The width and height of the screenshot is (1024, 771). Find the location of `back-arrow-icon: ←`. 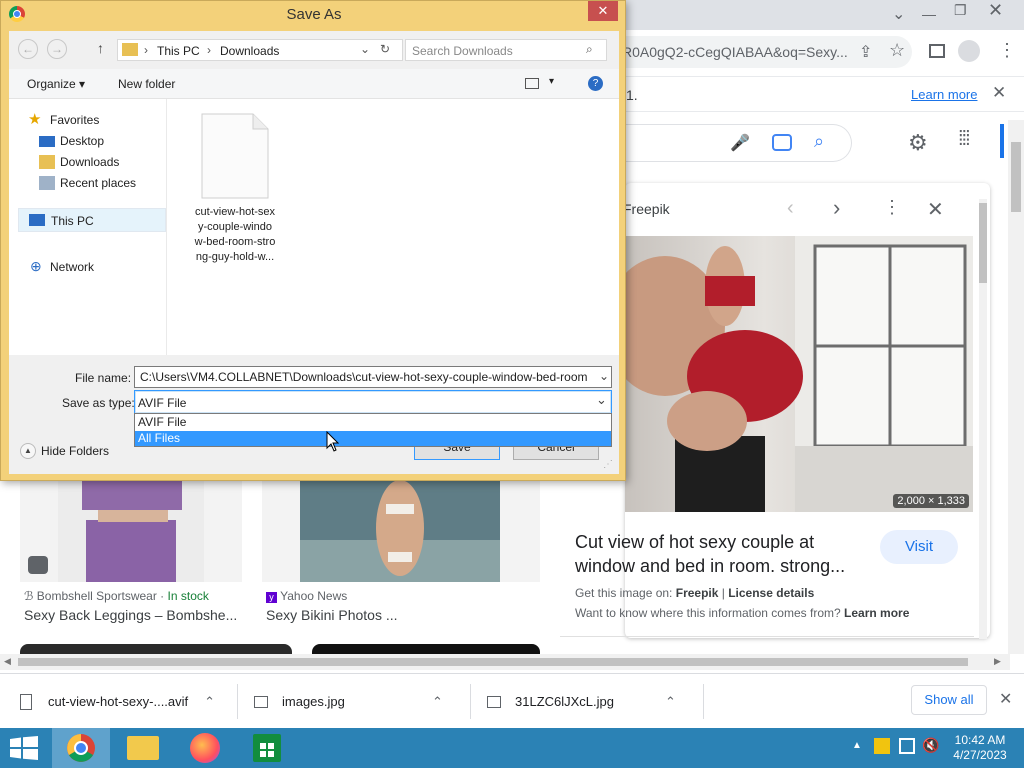

back-arrow-icon: ← is located at coordinates (28, 49).